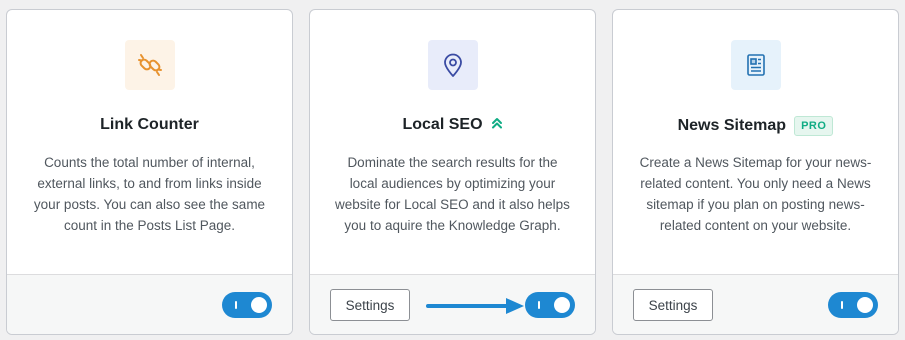  I want to click on card-title-row: Local SEO, so click(452, 125).